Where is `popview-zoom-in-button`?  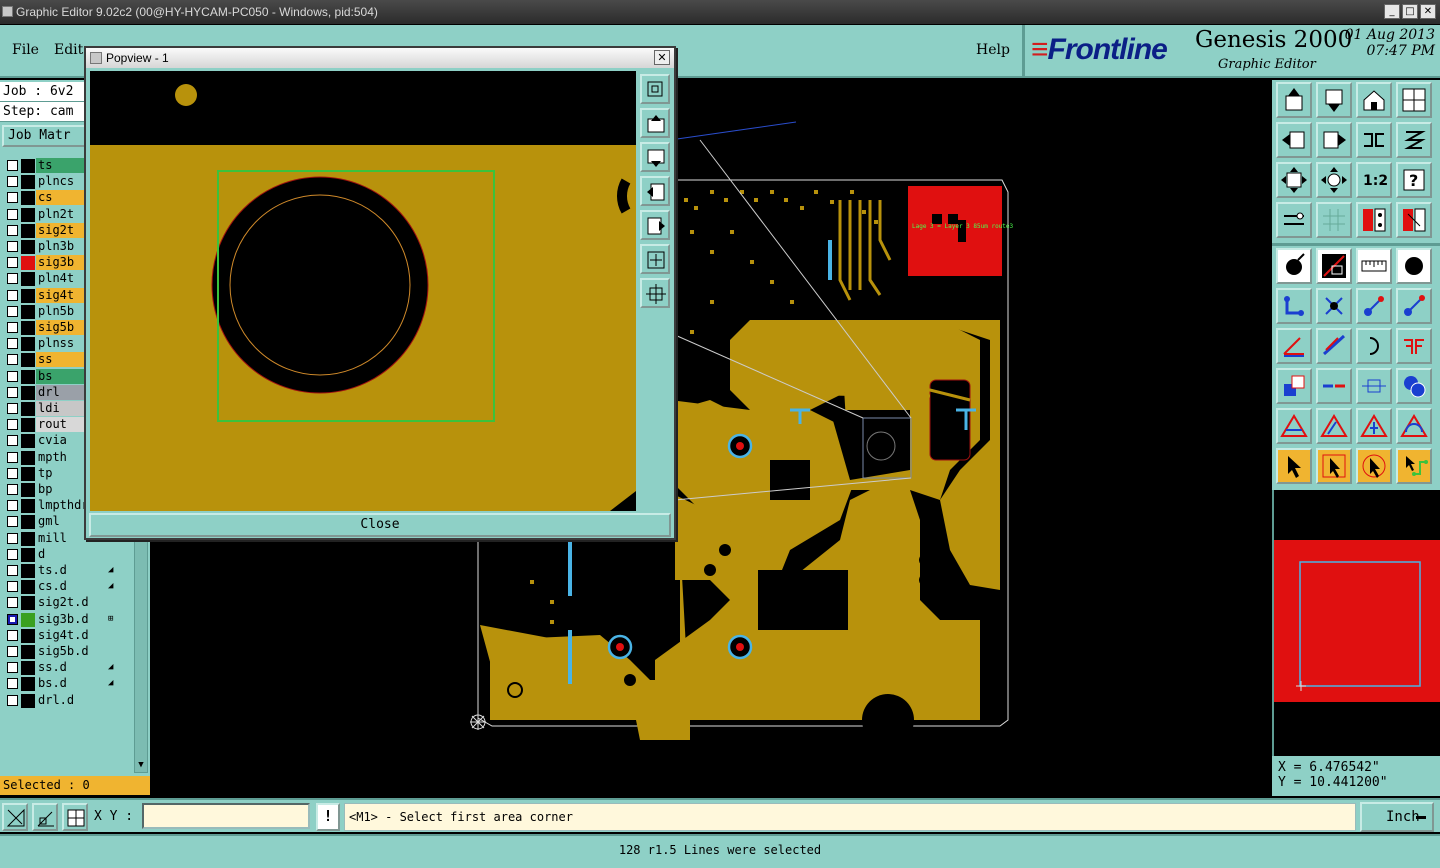
popview-zoom-in-button is located at coordinates (655, 259).